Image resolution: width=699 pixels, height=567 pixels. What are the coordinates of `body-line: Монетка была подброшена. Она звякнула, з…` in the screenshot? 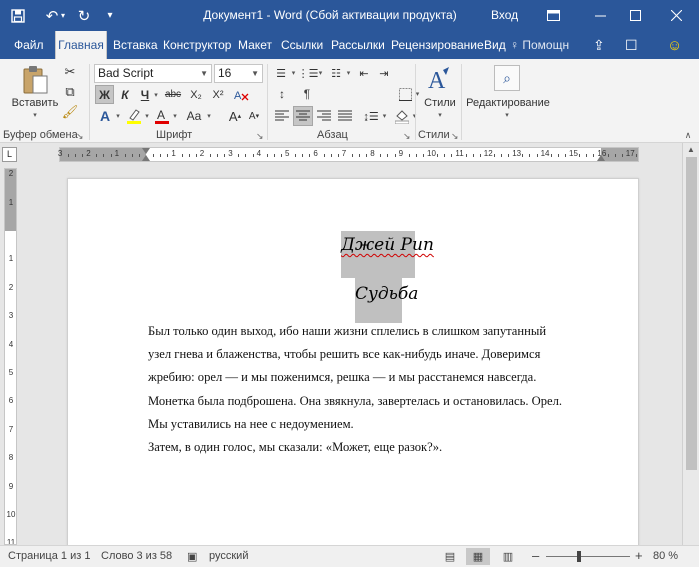 It's located at (383, 401).